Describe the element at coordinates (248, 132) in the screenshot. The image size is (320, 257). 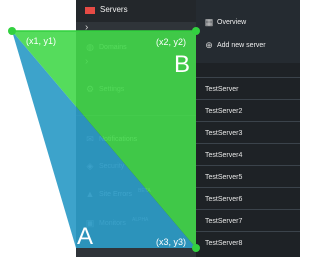
I see `server-list-item: TestServer3` at that location.